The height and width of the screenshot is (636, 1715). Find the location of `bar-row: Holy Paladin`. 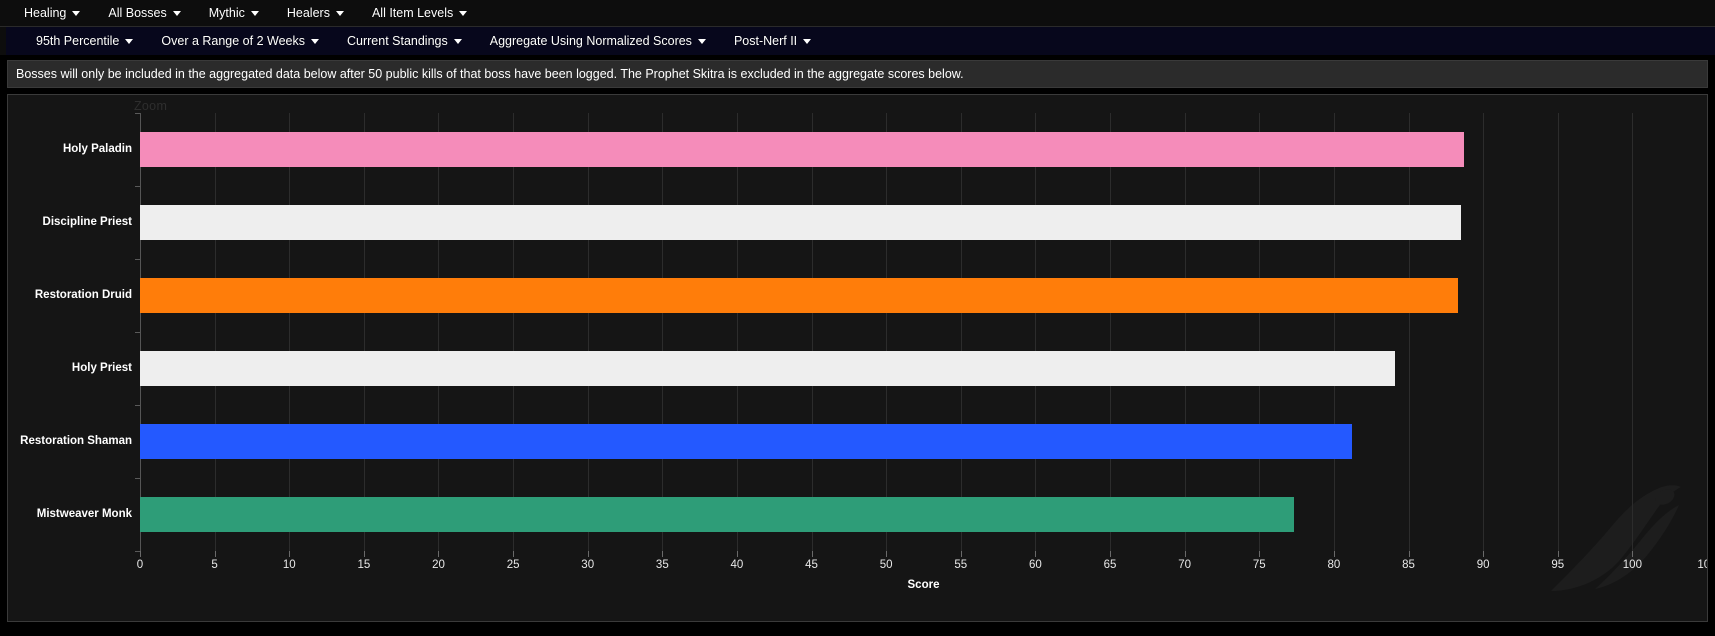

bar-row: Holy Paladin is located at coordinates (885, 149).